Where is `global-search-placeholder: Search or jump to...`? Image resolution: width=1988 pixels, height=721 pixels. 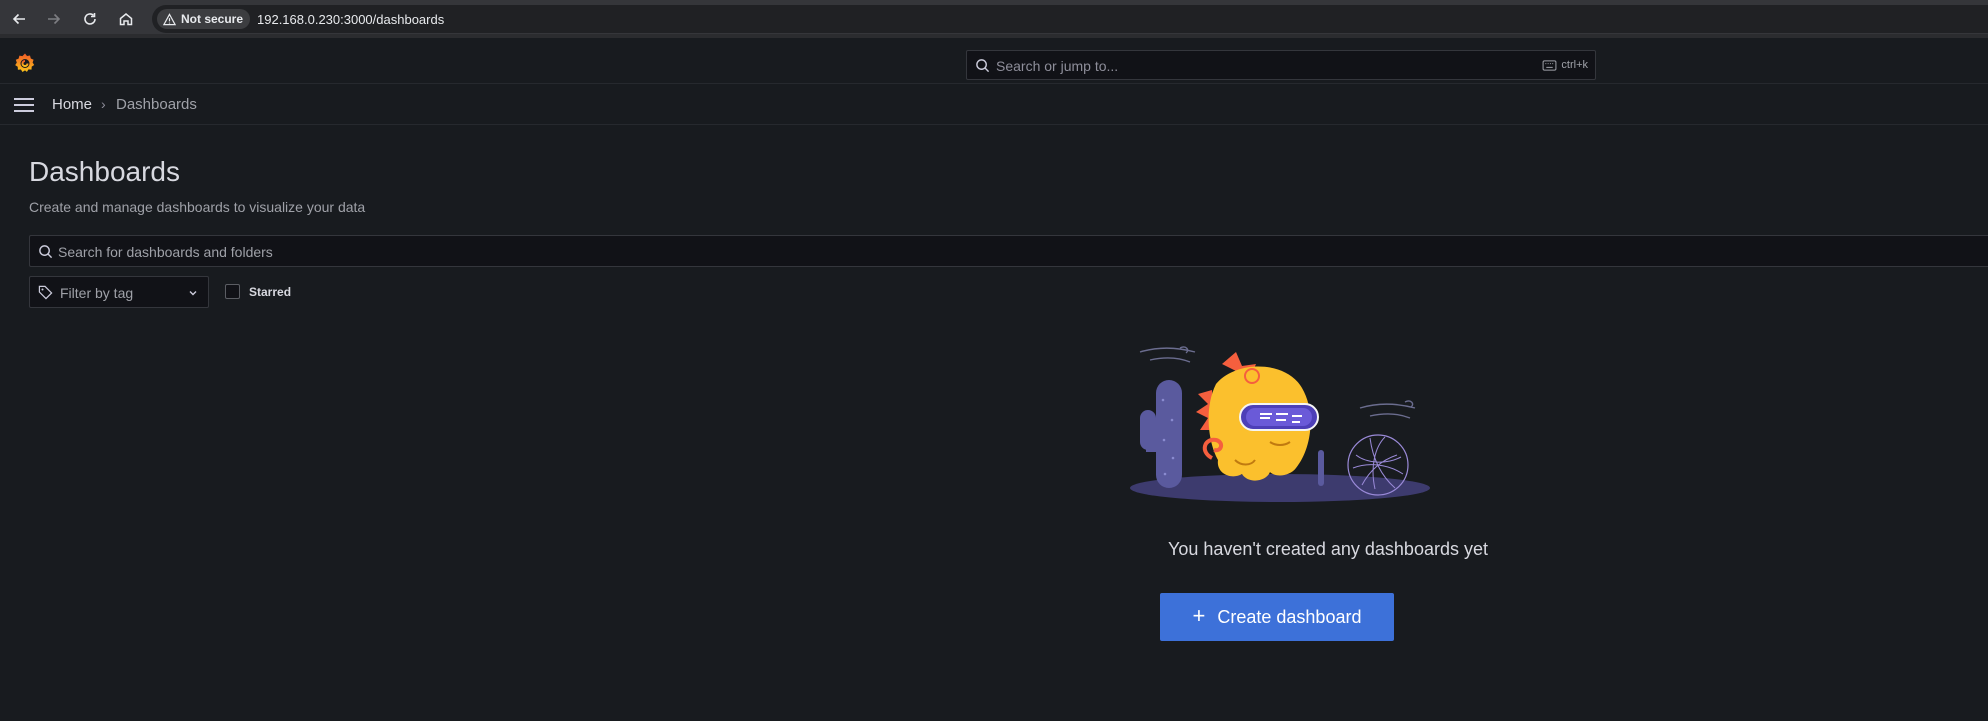 global-search-placeholder: Search or jump to... is located at coordinates (1057, 66).